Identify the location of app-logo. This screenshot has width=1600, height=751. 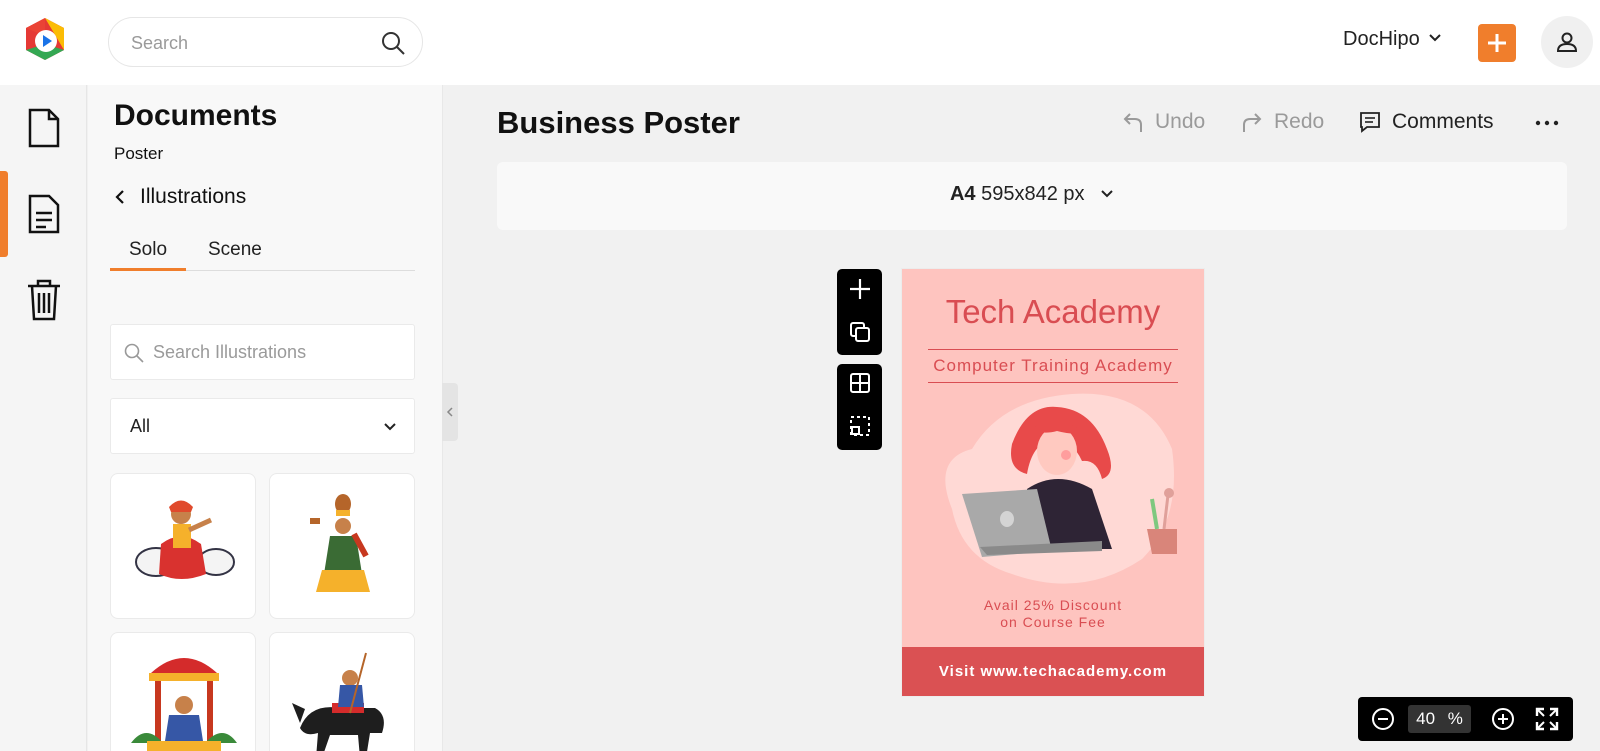
(45, 39).